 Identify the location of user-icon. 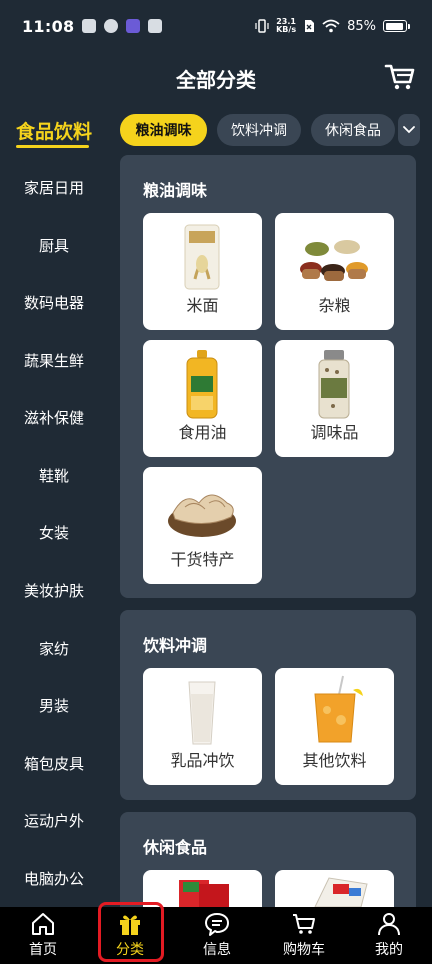
(389, 924).